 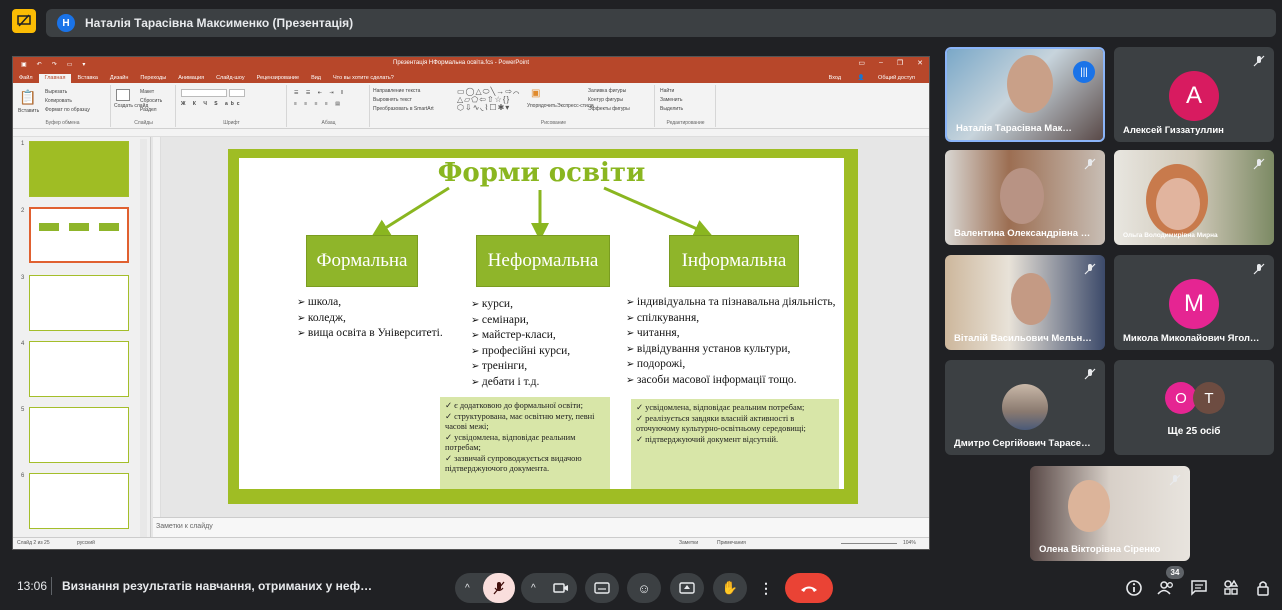 I want to click on tab-insert: Вставка, so click(x=87, y=79).